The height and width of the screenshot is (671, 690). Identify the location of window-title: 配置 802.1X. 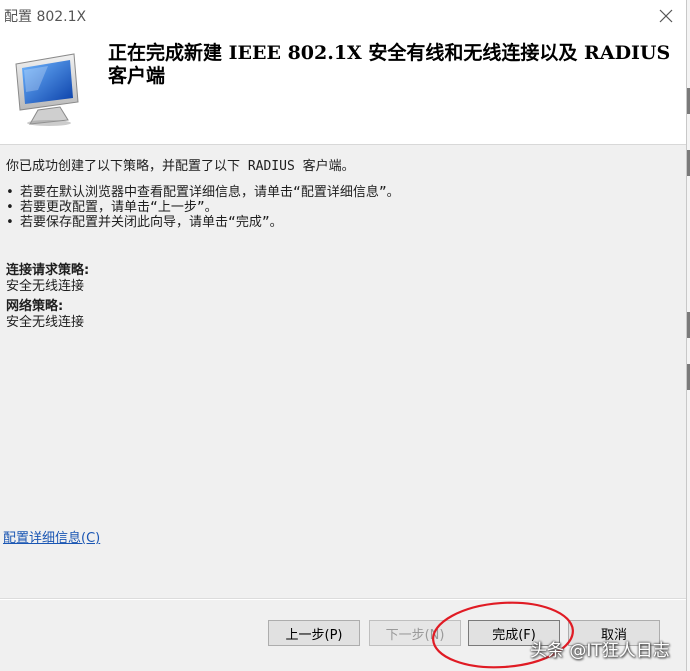
(45, 17).